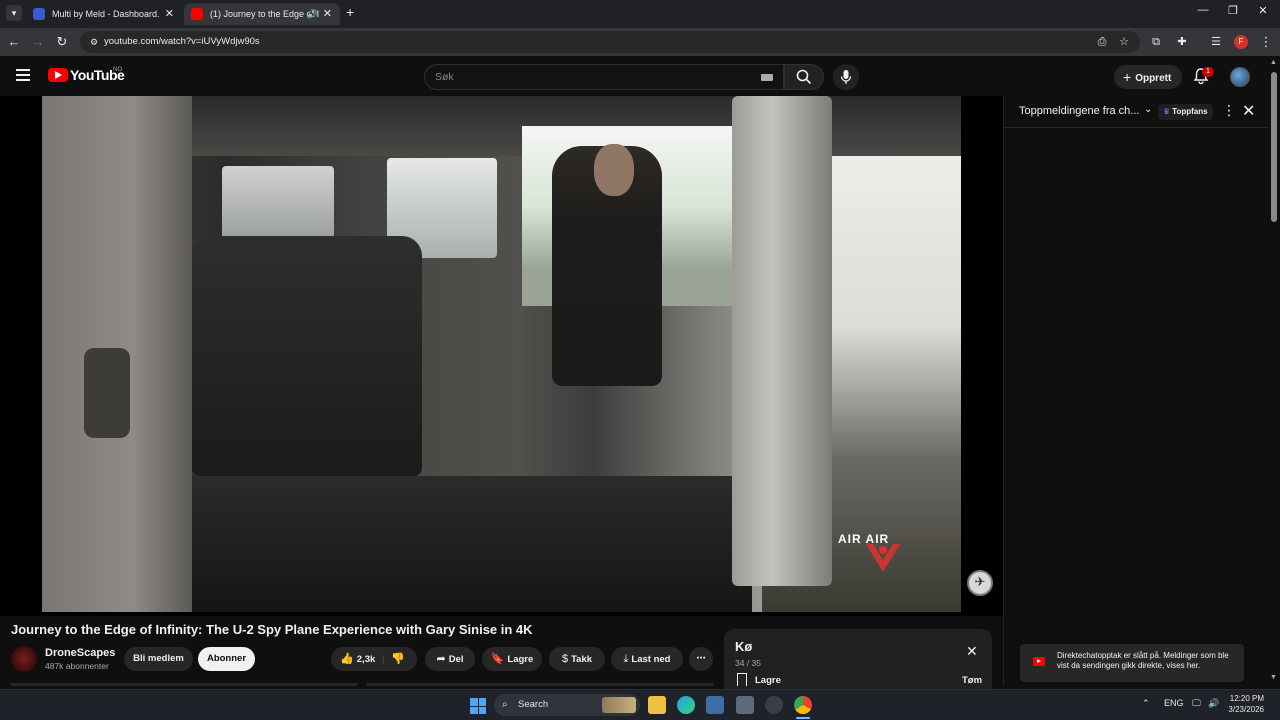 This screenshot has width=1280, height=720. What do you see at coordinates (1273, 677) in the screenshot?
I see `scroll-down-icon: ▼` at bounding box center [1273, 677].